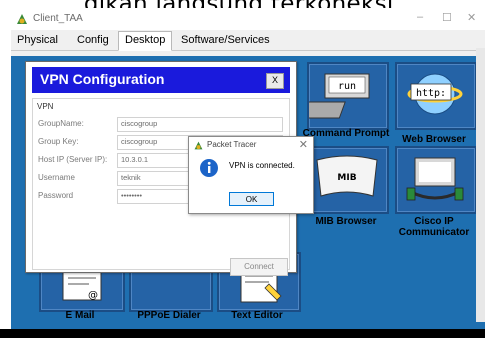 The image size is (485, 338). What do you see at coordinates (145, 41) in the screenshot?
I see `tab-desktop: Desktop` at bounding box center [145, 41].